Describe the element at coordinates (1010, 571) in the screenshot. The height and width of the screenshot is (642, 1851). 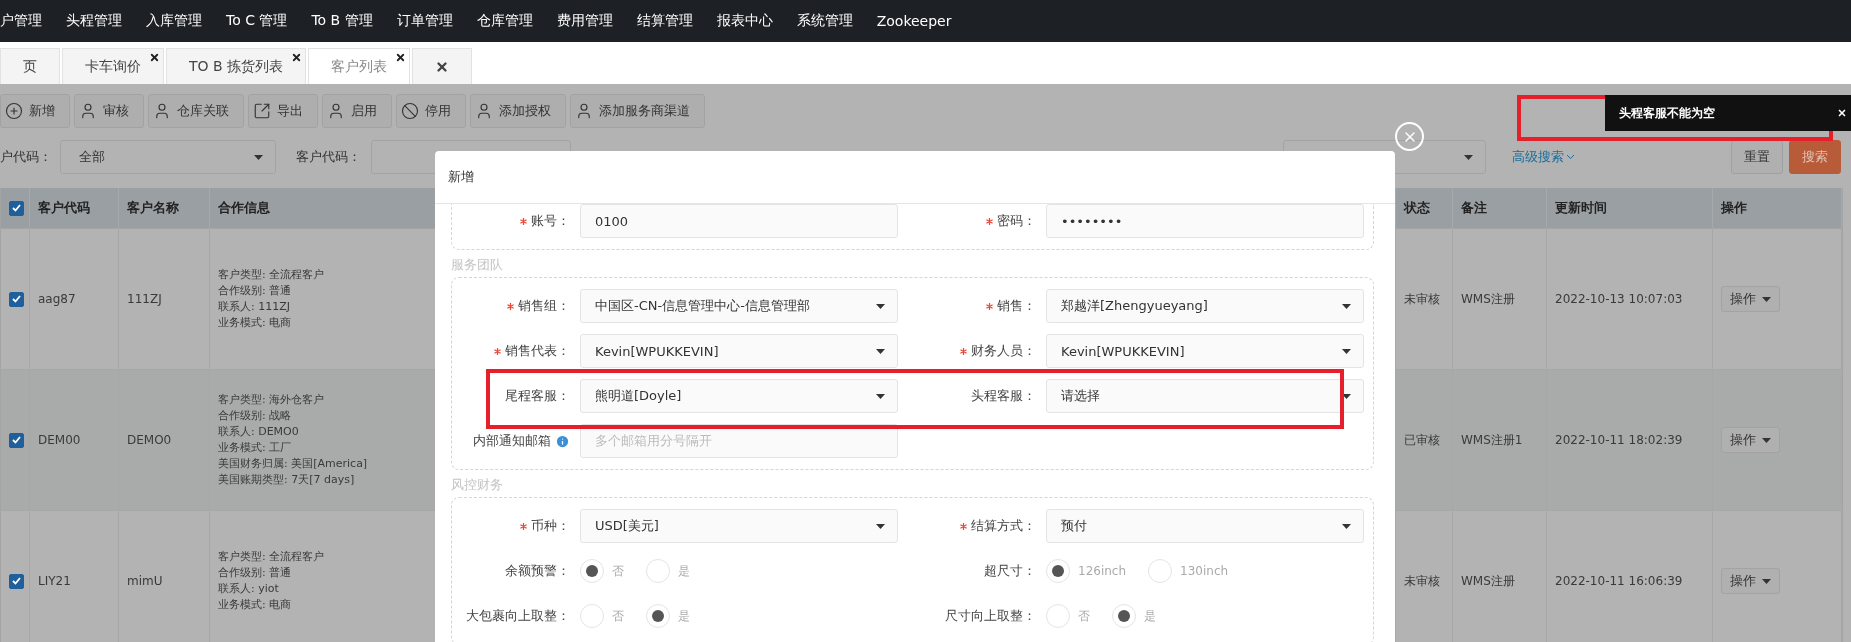
I see `field-label: 超尺寸：` at that location.